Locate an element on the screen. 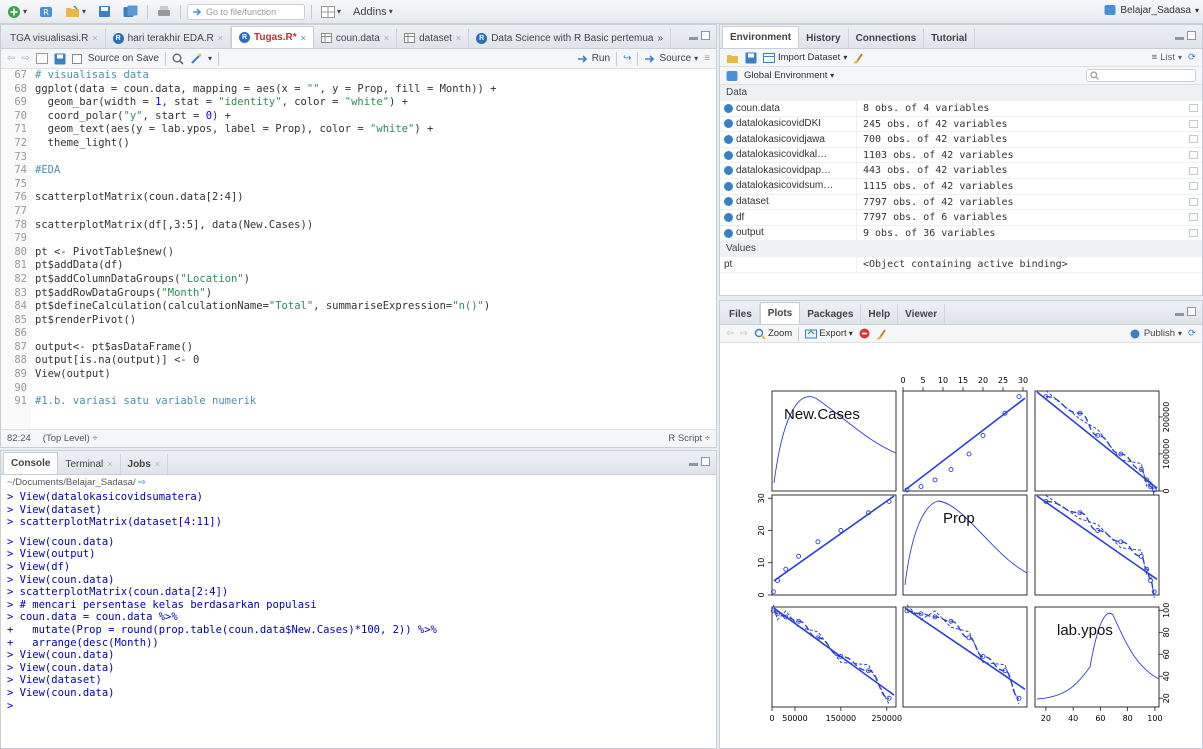 The width and height of the screenshot is (1203, 749). prev-plot-icon: ⇦ is located at coordinates (730, 333).